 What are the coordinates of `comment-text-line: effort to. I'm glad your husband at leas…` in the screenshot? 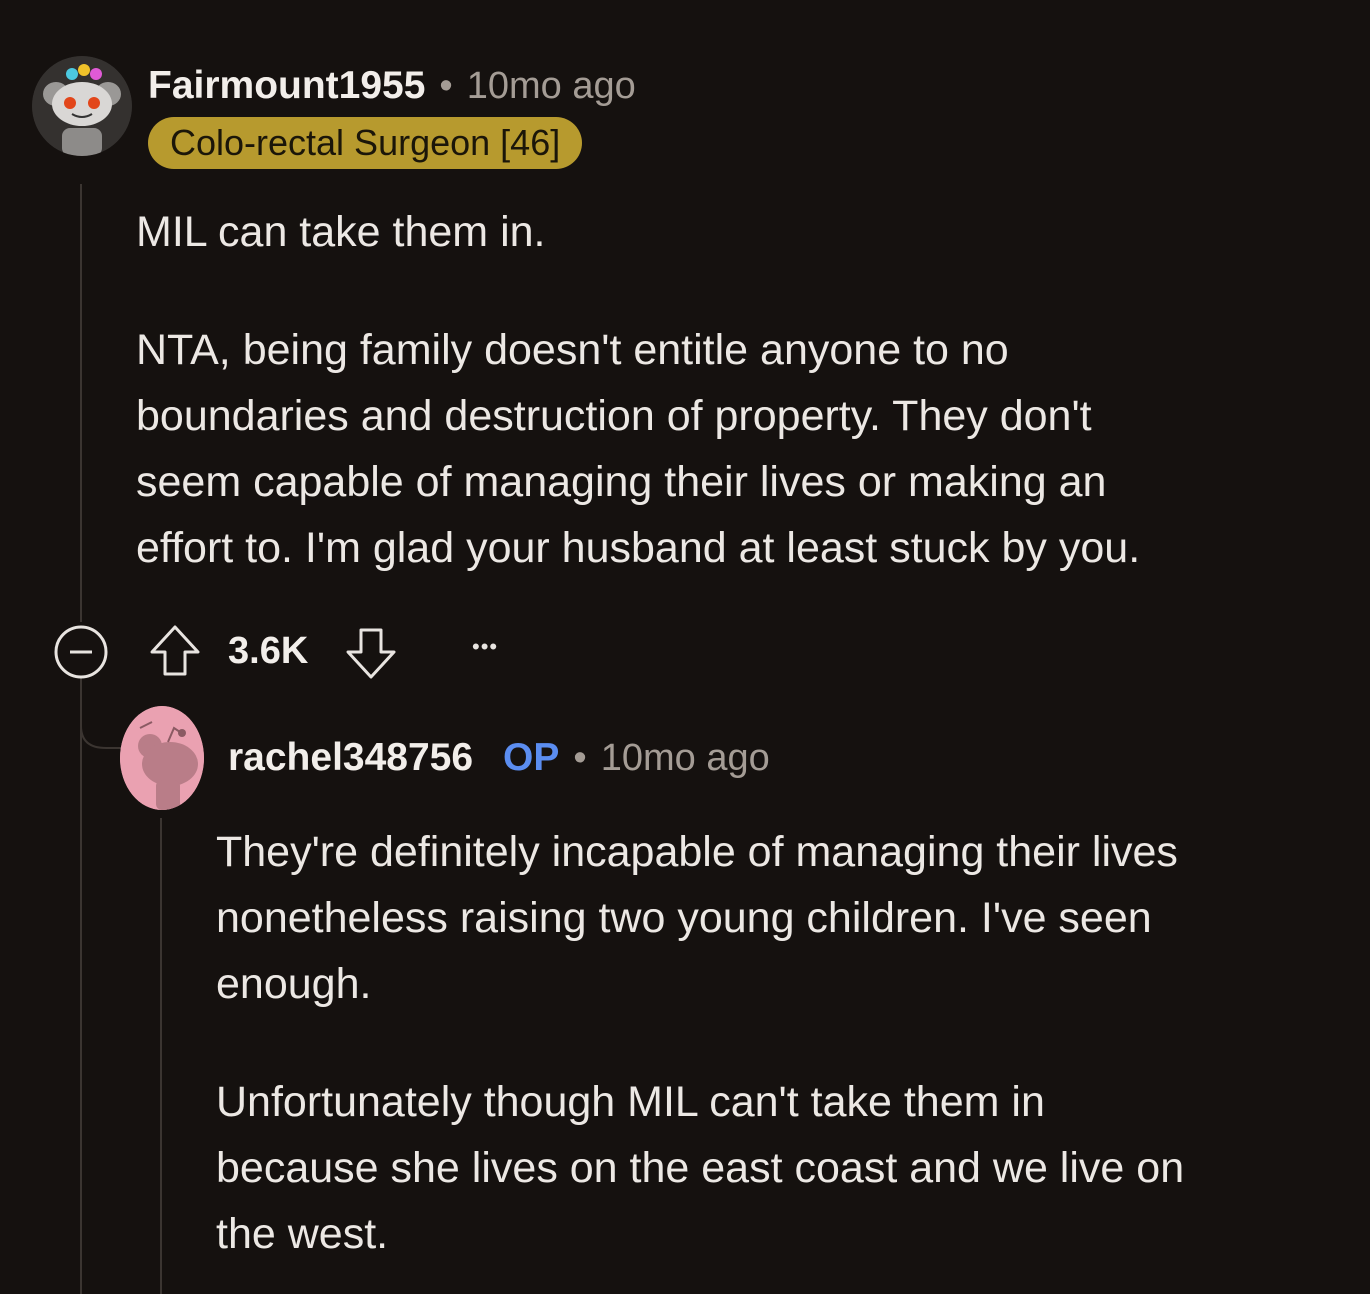 It's located at (638, 548).